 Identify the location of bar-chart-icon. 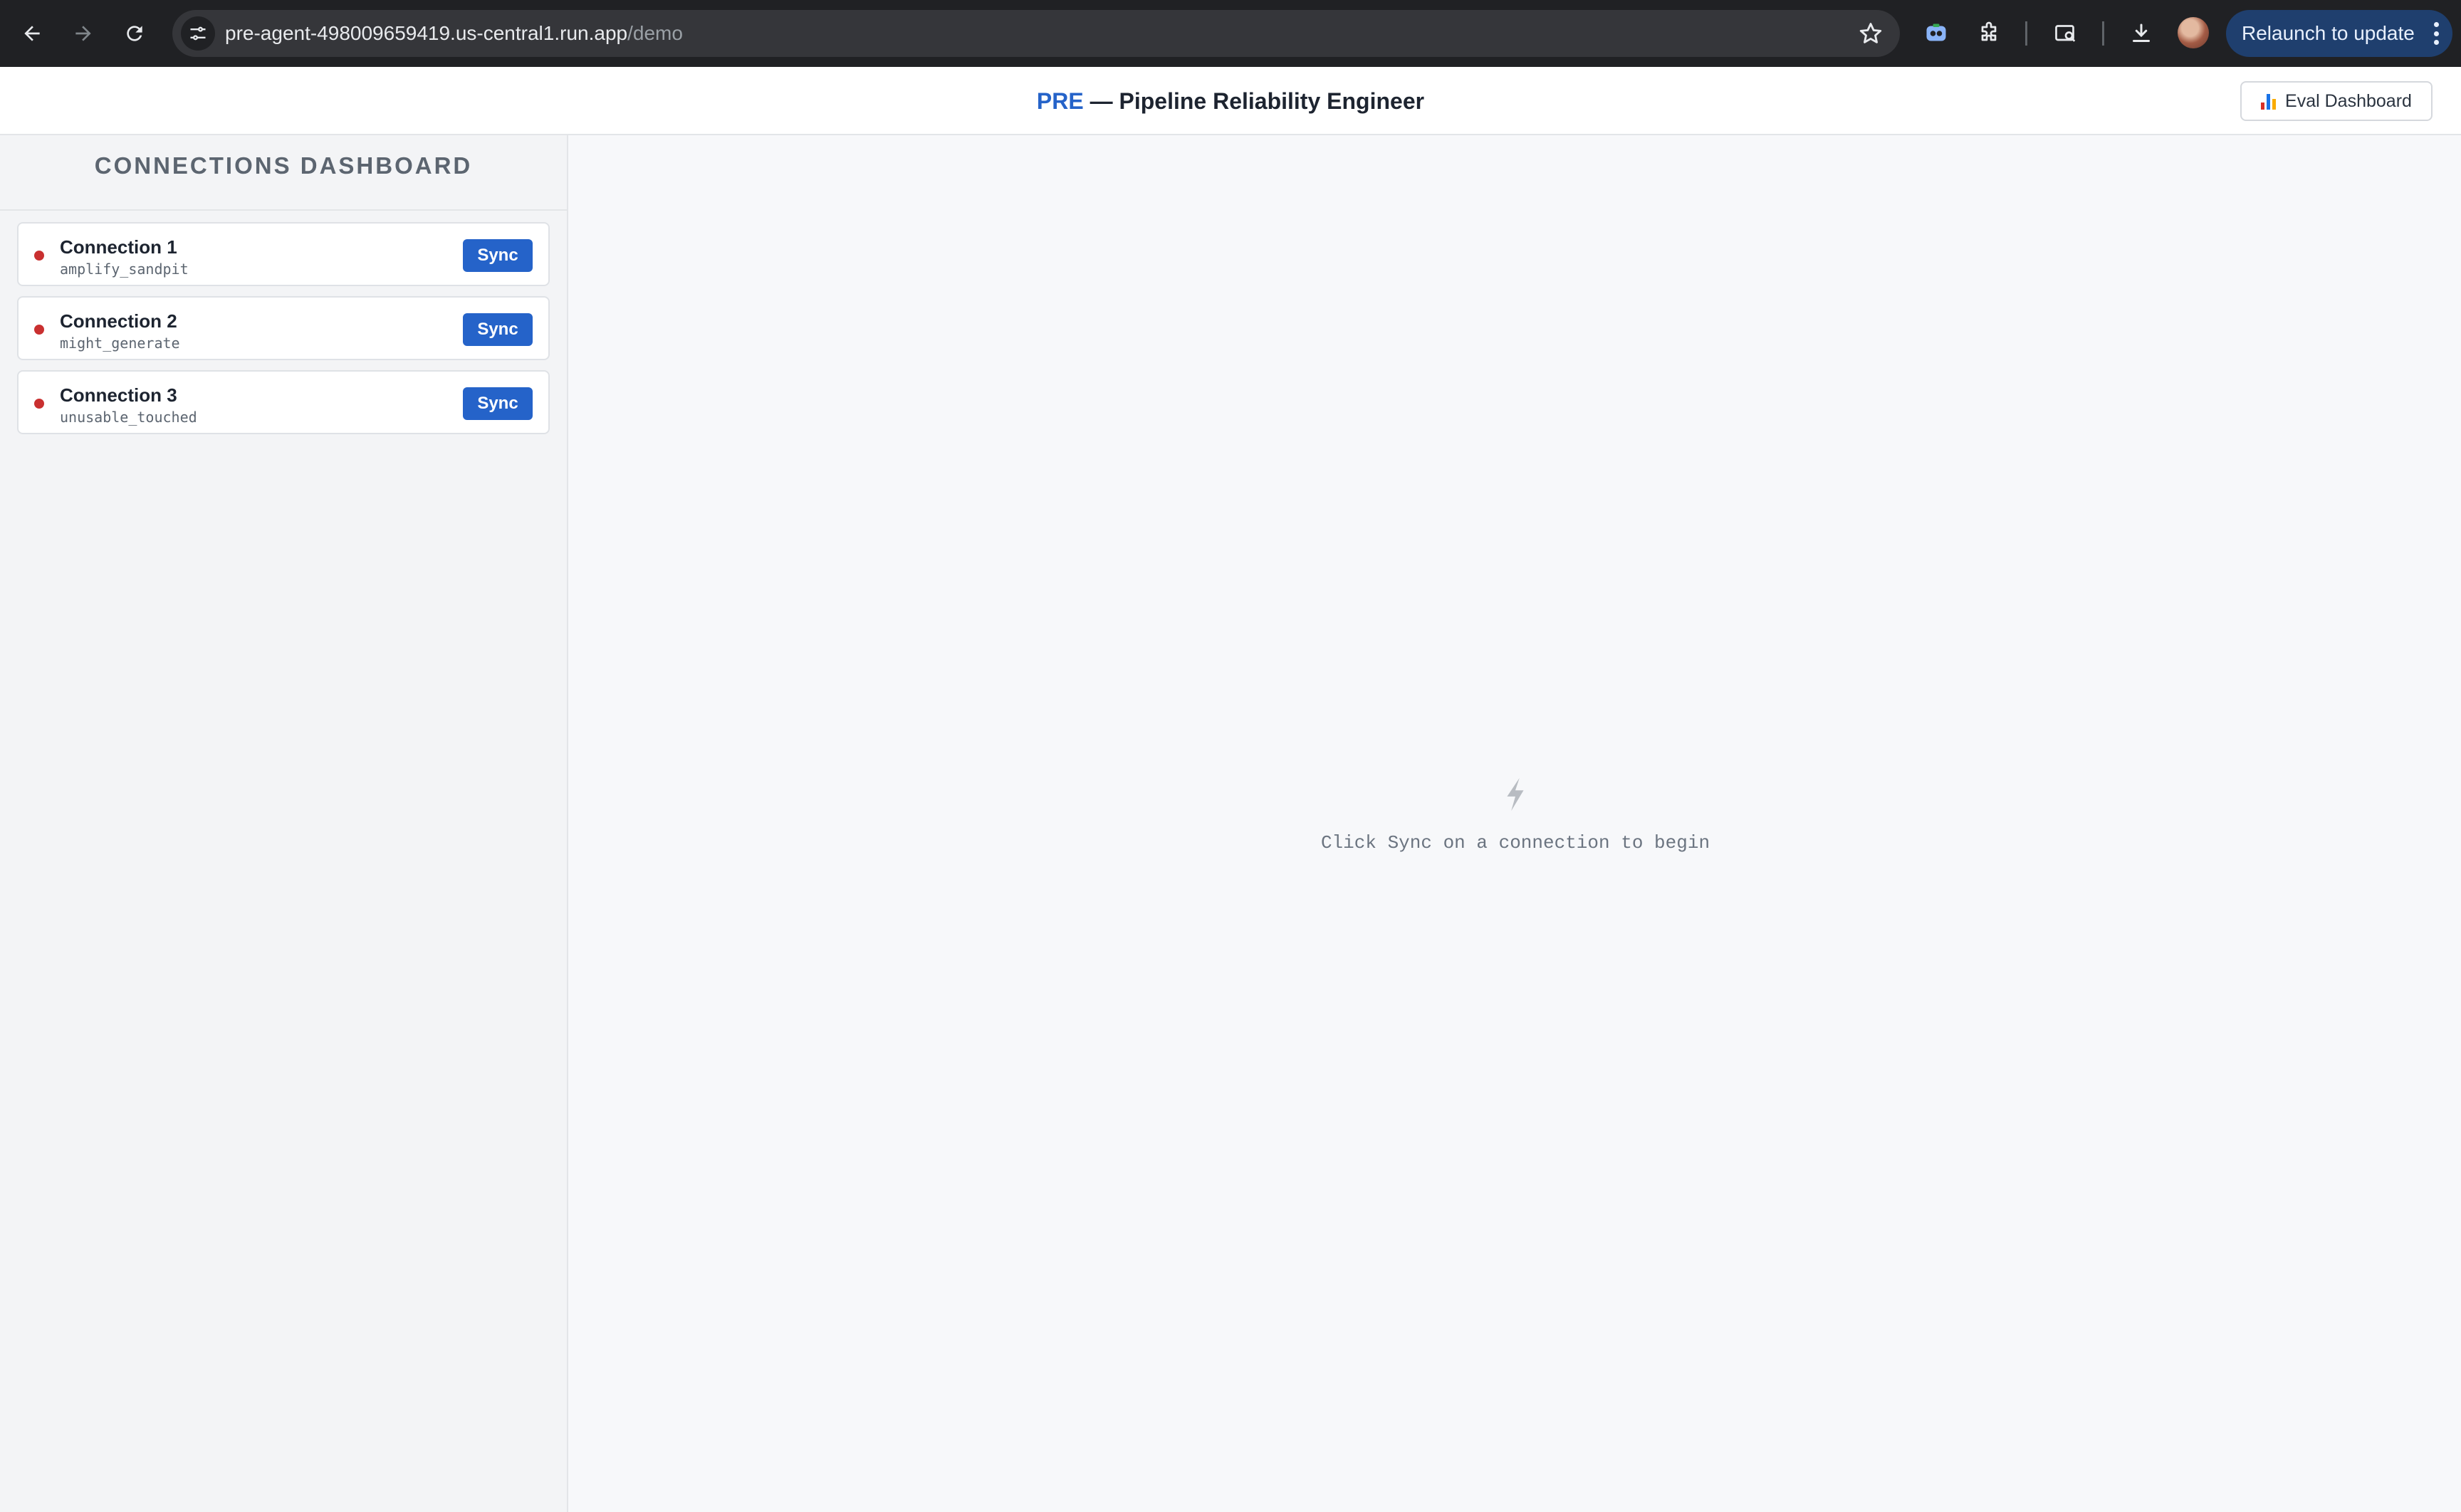
(2270, 101).